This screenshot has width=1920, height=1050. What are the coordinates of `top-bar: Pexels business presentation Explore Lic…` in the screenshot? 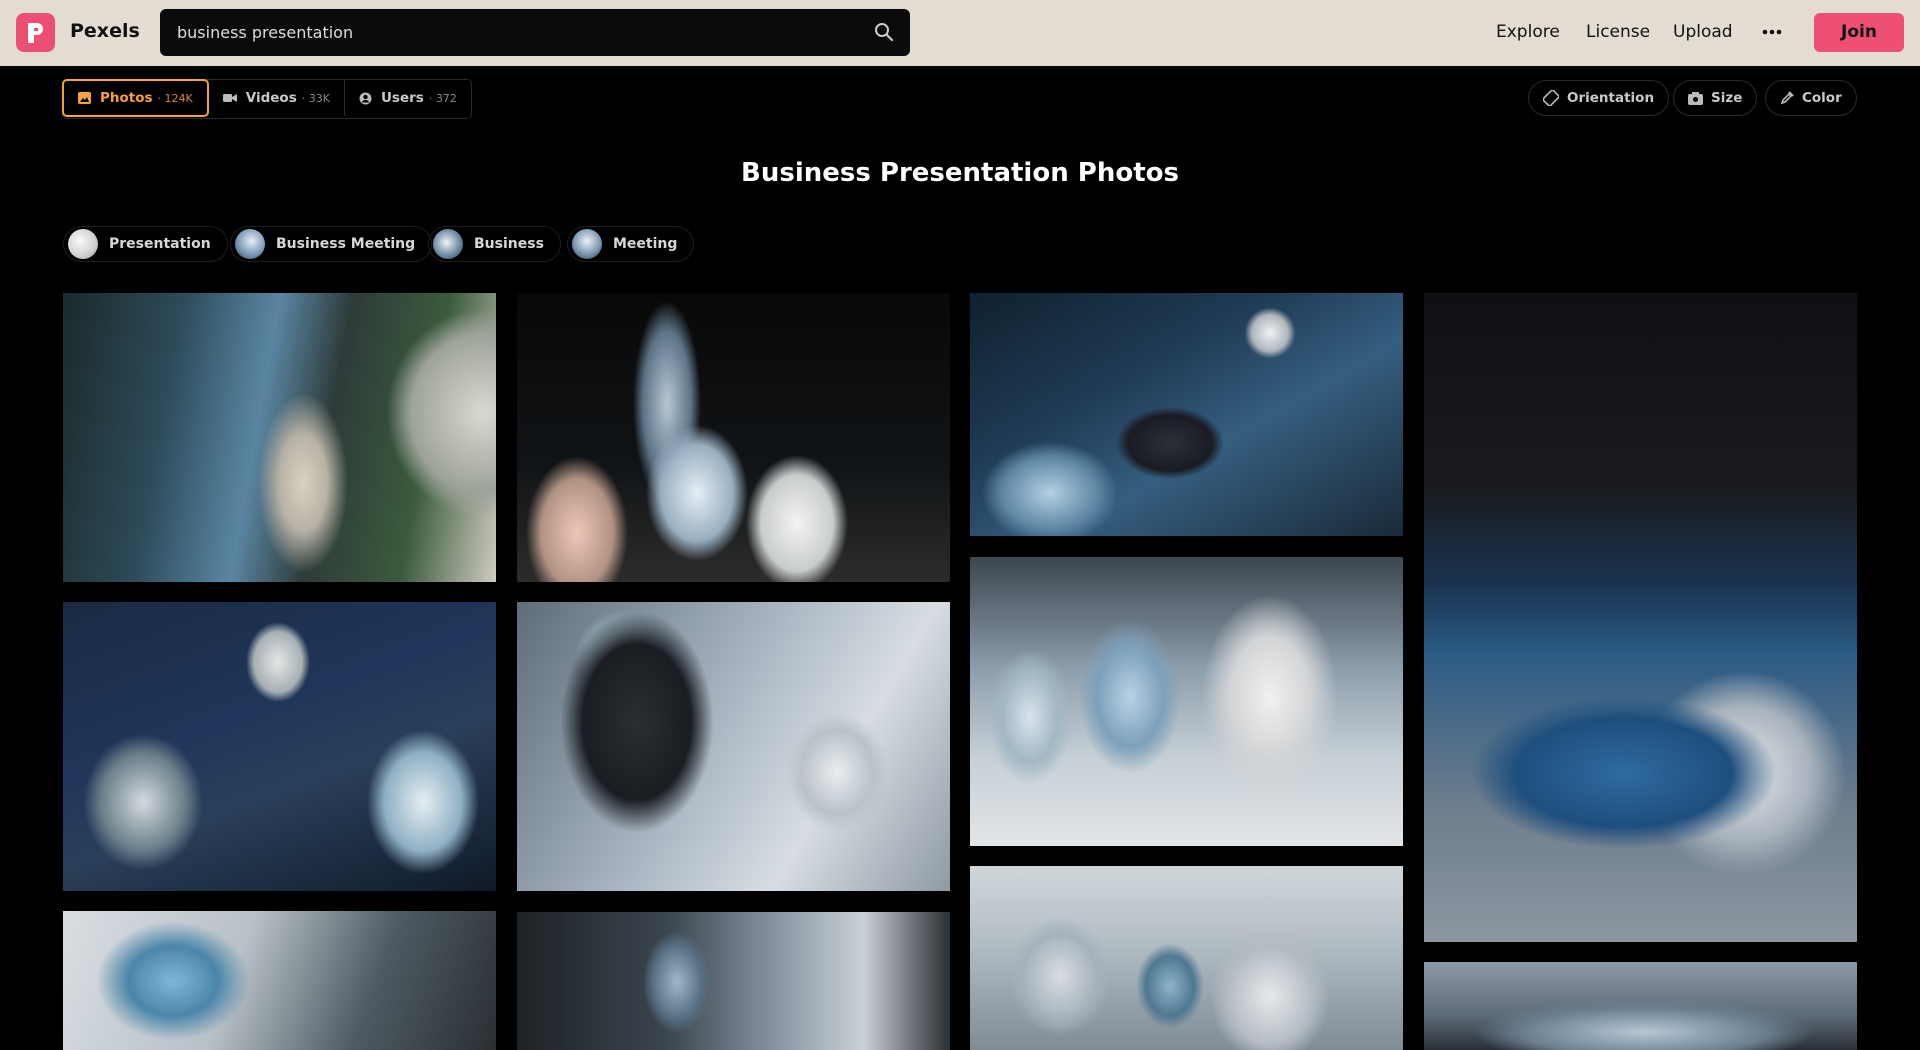 It's located at (960, 33).